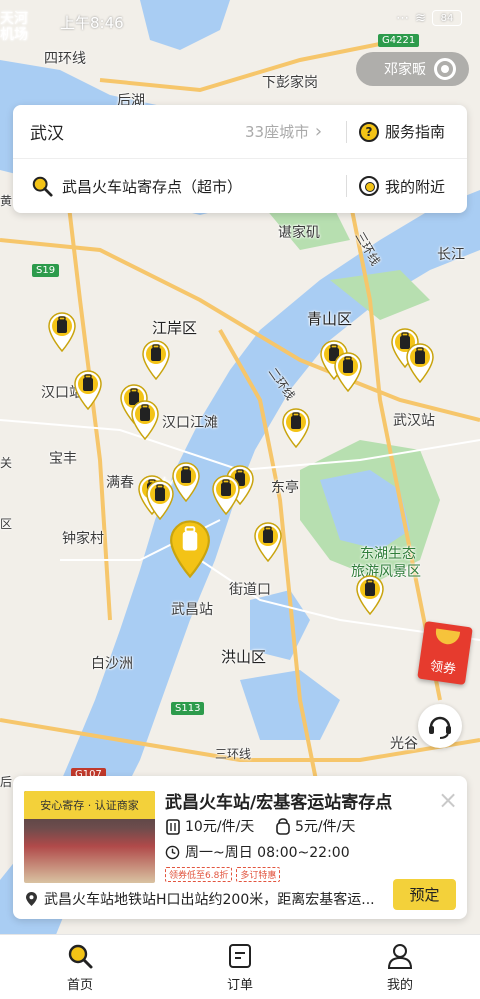 This screenshot has height=999, width=480. What do you see at coordinates (283, 131) in the screenshot?
I see `city-count-link: 33座城市` at bounding box center [283, 131].